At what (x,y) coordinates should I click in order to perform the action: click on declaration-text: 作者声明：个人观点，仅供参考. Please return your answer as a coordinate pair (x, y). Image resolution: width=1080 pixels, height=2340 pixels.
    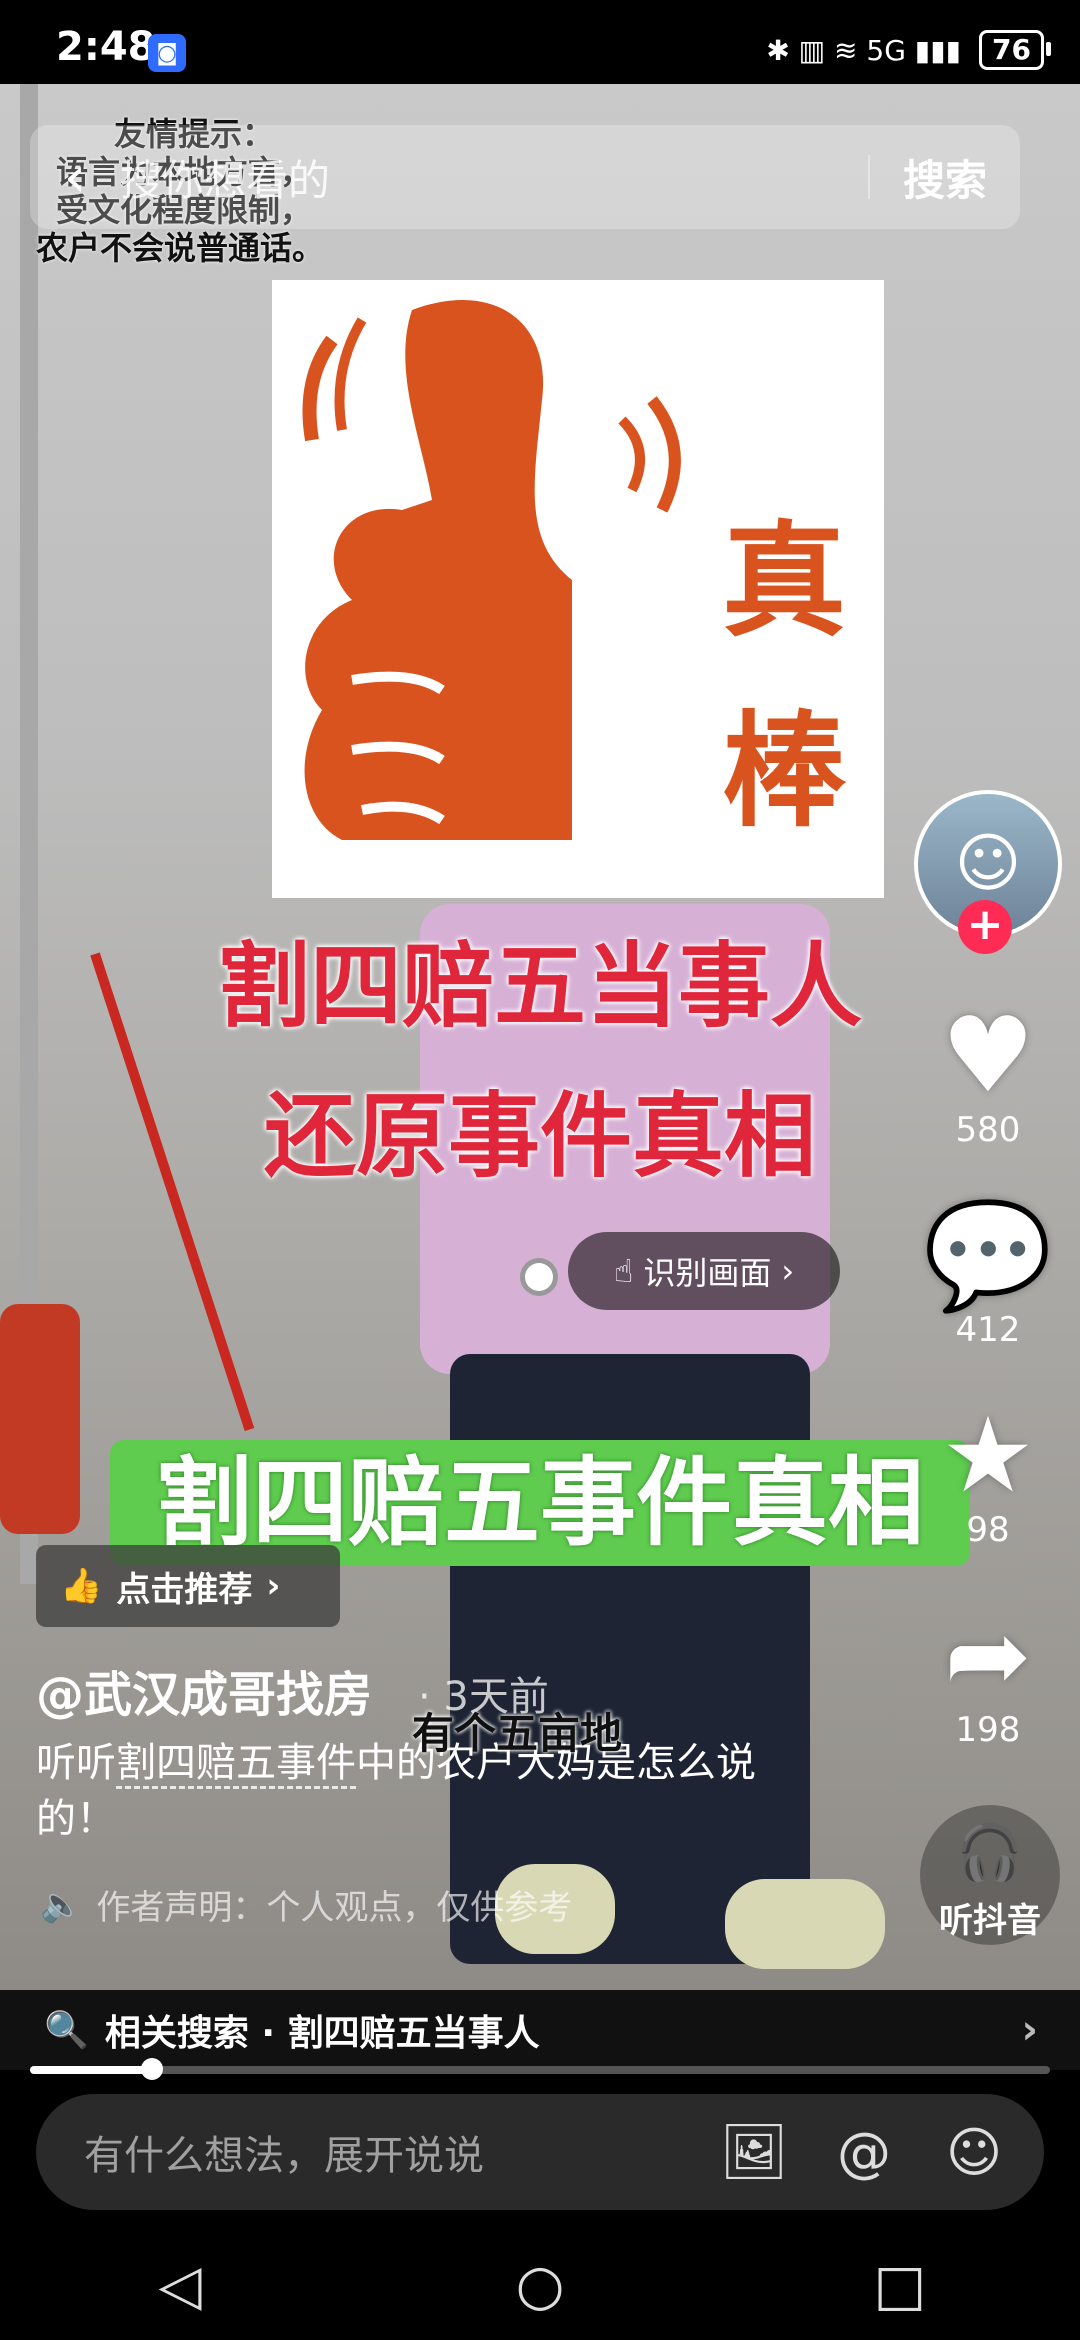
    Looking at the image, I should click on (334, 1908).